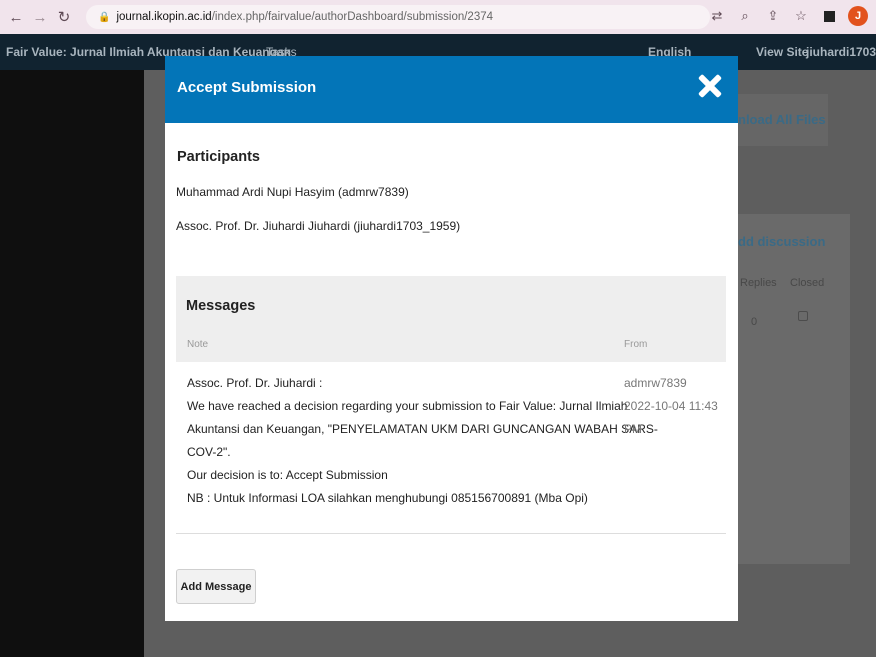 The image size is (876, 657). Describe the element at coordinates (773, 16) in the screenshot. I see `share-icon: ⇪` at that location.